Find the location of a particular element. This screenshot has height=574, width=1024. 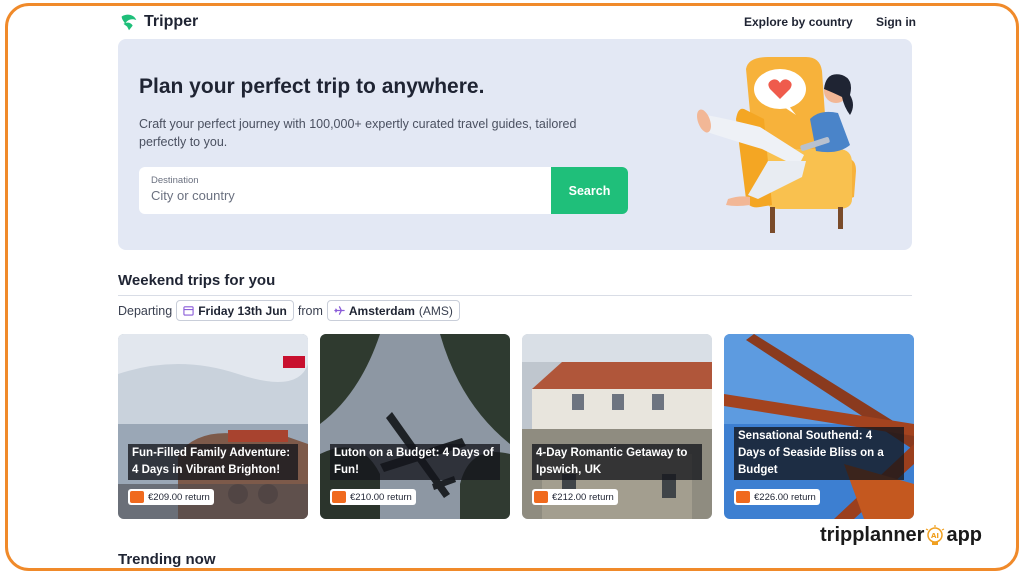

destination-input is located at coordinates (341, 195).